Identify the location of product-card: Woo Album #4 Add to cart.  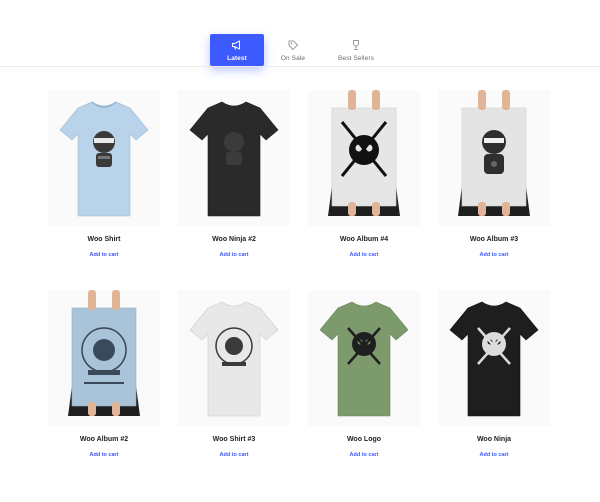
(364, 175).